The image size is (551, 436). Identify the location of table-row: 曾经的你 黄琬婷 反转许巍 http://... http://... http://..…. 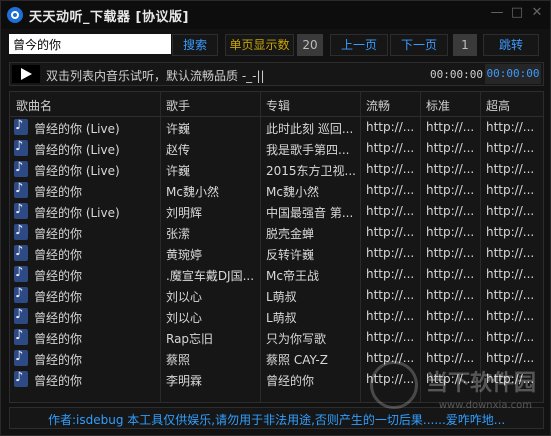
(276, 253).